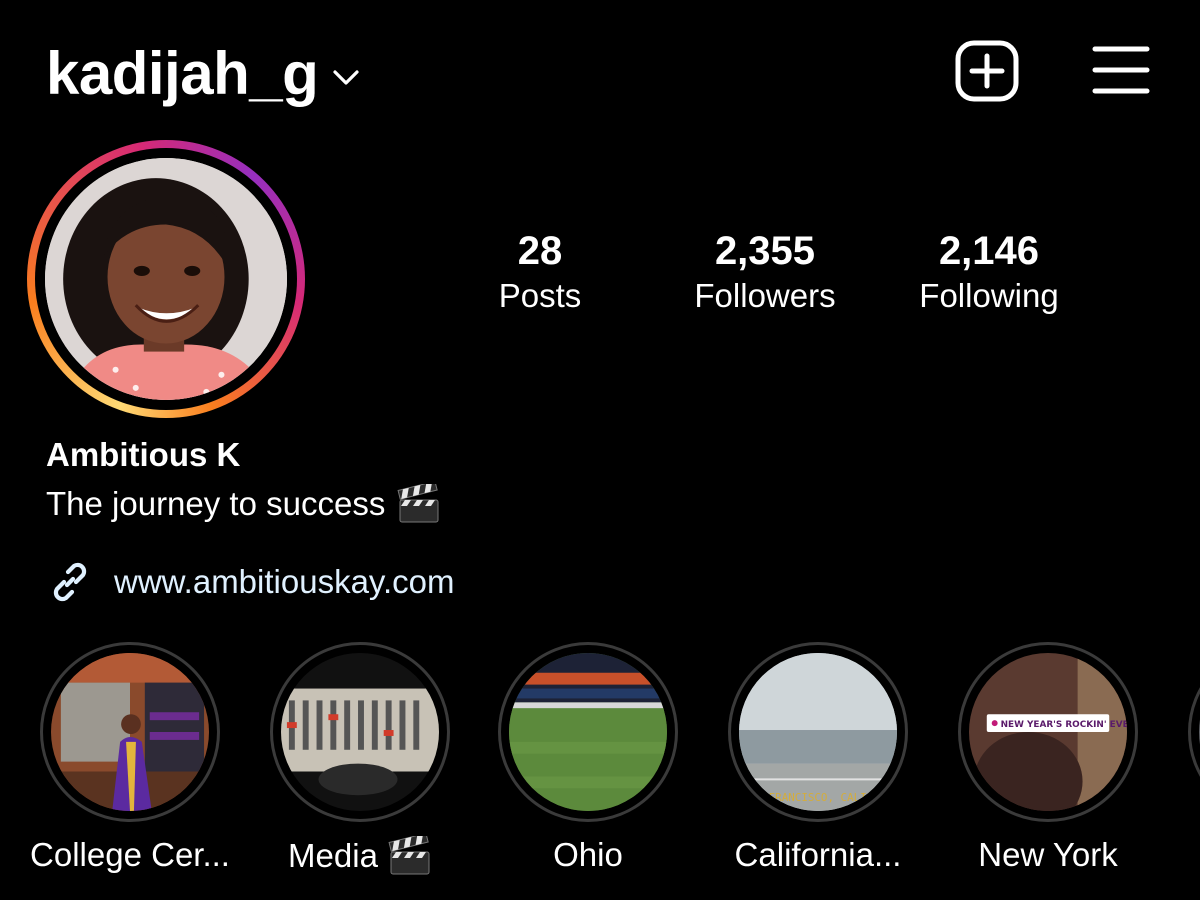 This screenshot has height=900, width=1200. Describe the element at coordinates (216, 503) in the screenshot. I see `bio-text: The journey to success` at that location.